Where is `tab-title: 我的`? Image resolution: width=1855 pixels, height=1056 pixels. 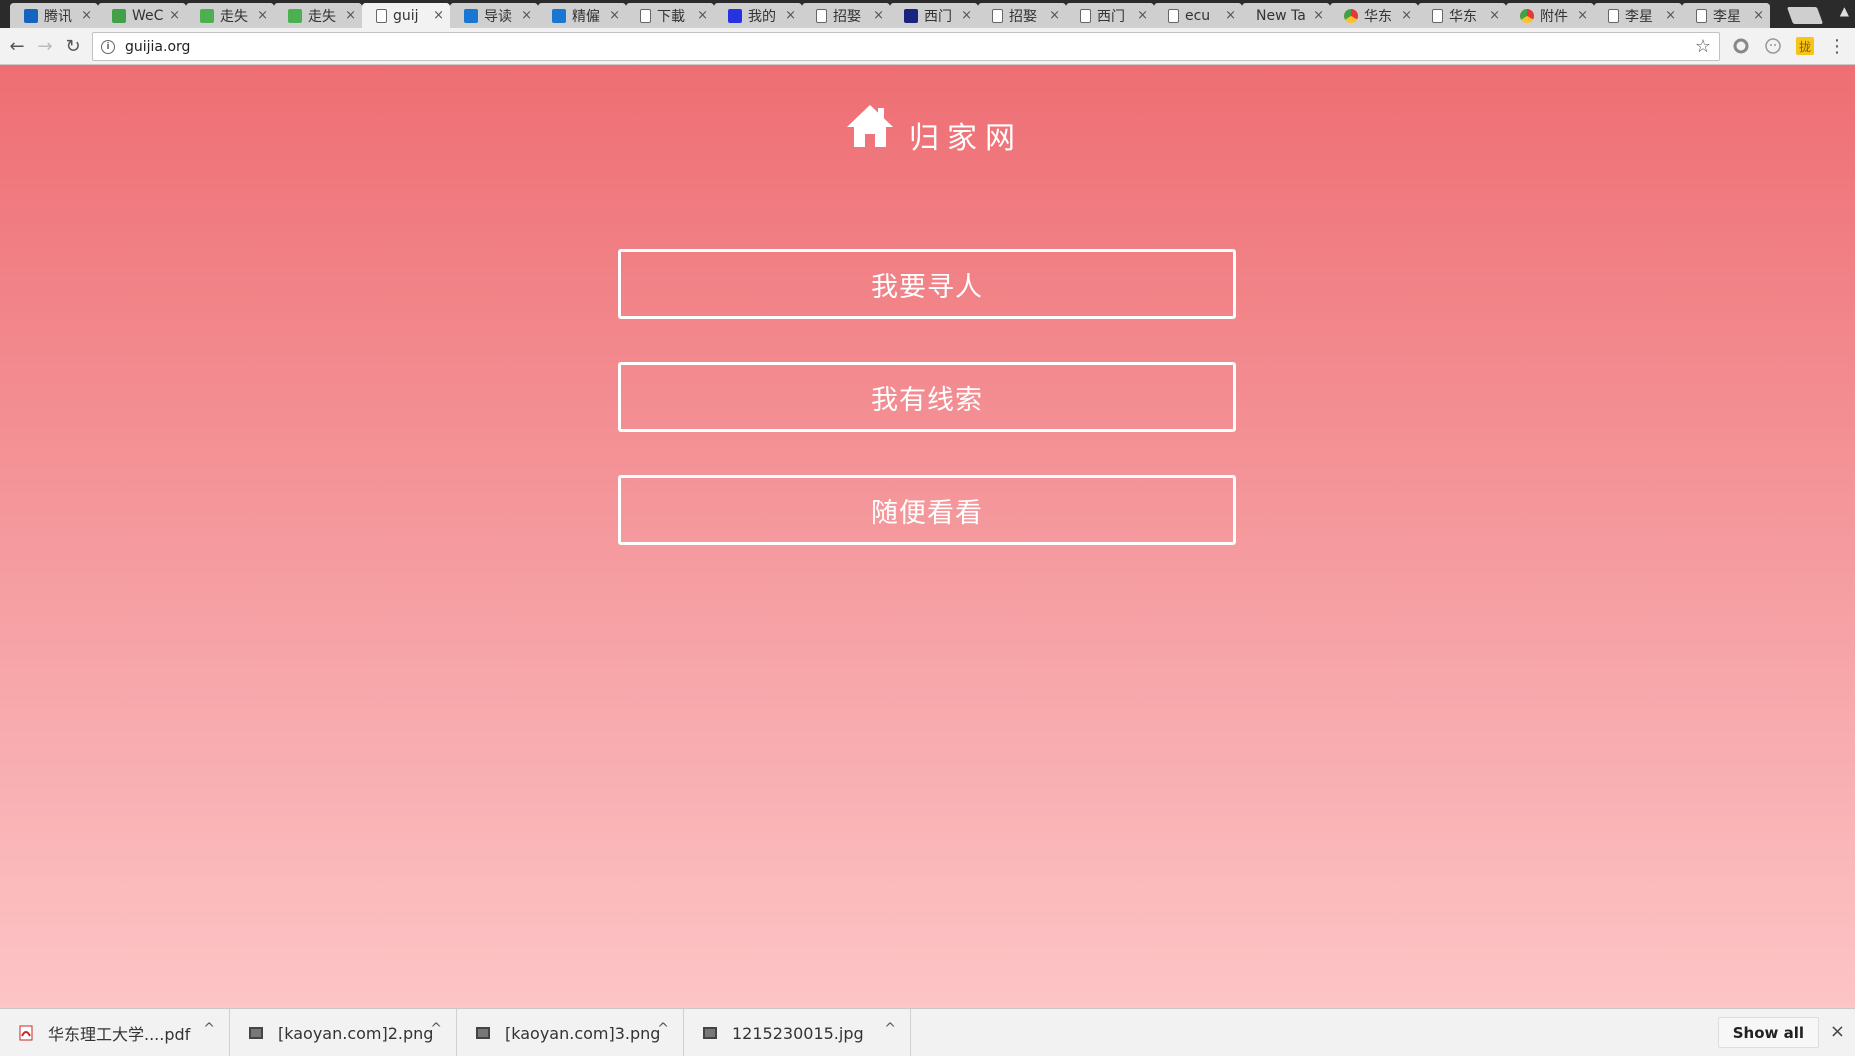
tab-title: 我的 is located at coordinates (762, 16).